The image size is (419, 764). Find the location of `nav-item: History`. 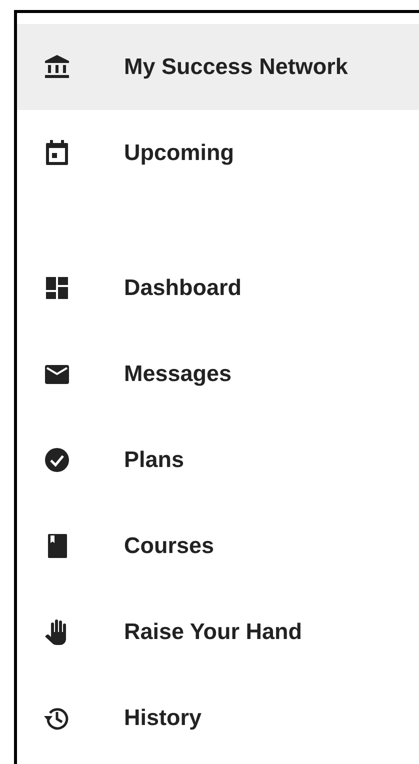

nav-item: History is located at coordinates (218, 718).